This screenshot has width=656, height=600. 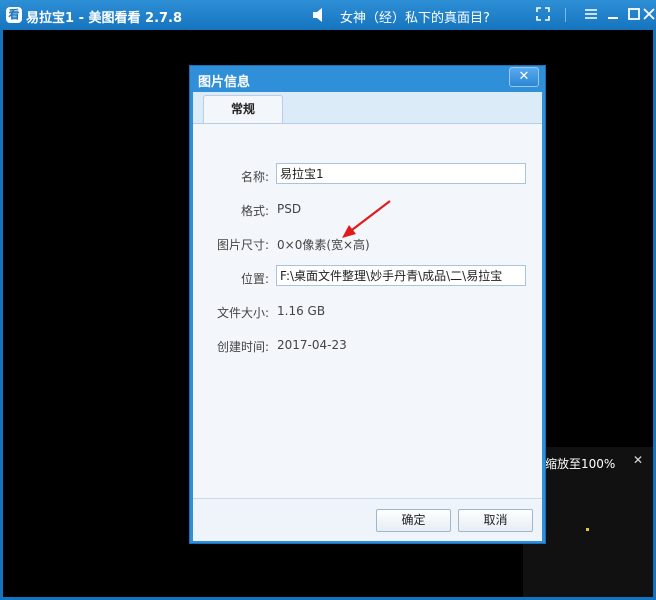 What do you see at coordinates (413, 520) in the screenshot?
I see `ok-button: 确定` at bounding box center [413, 520].